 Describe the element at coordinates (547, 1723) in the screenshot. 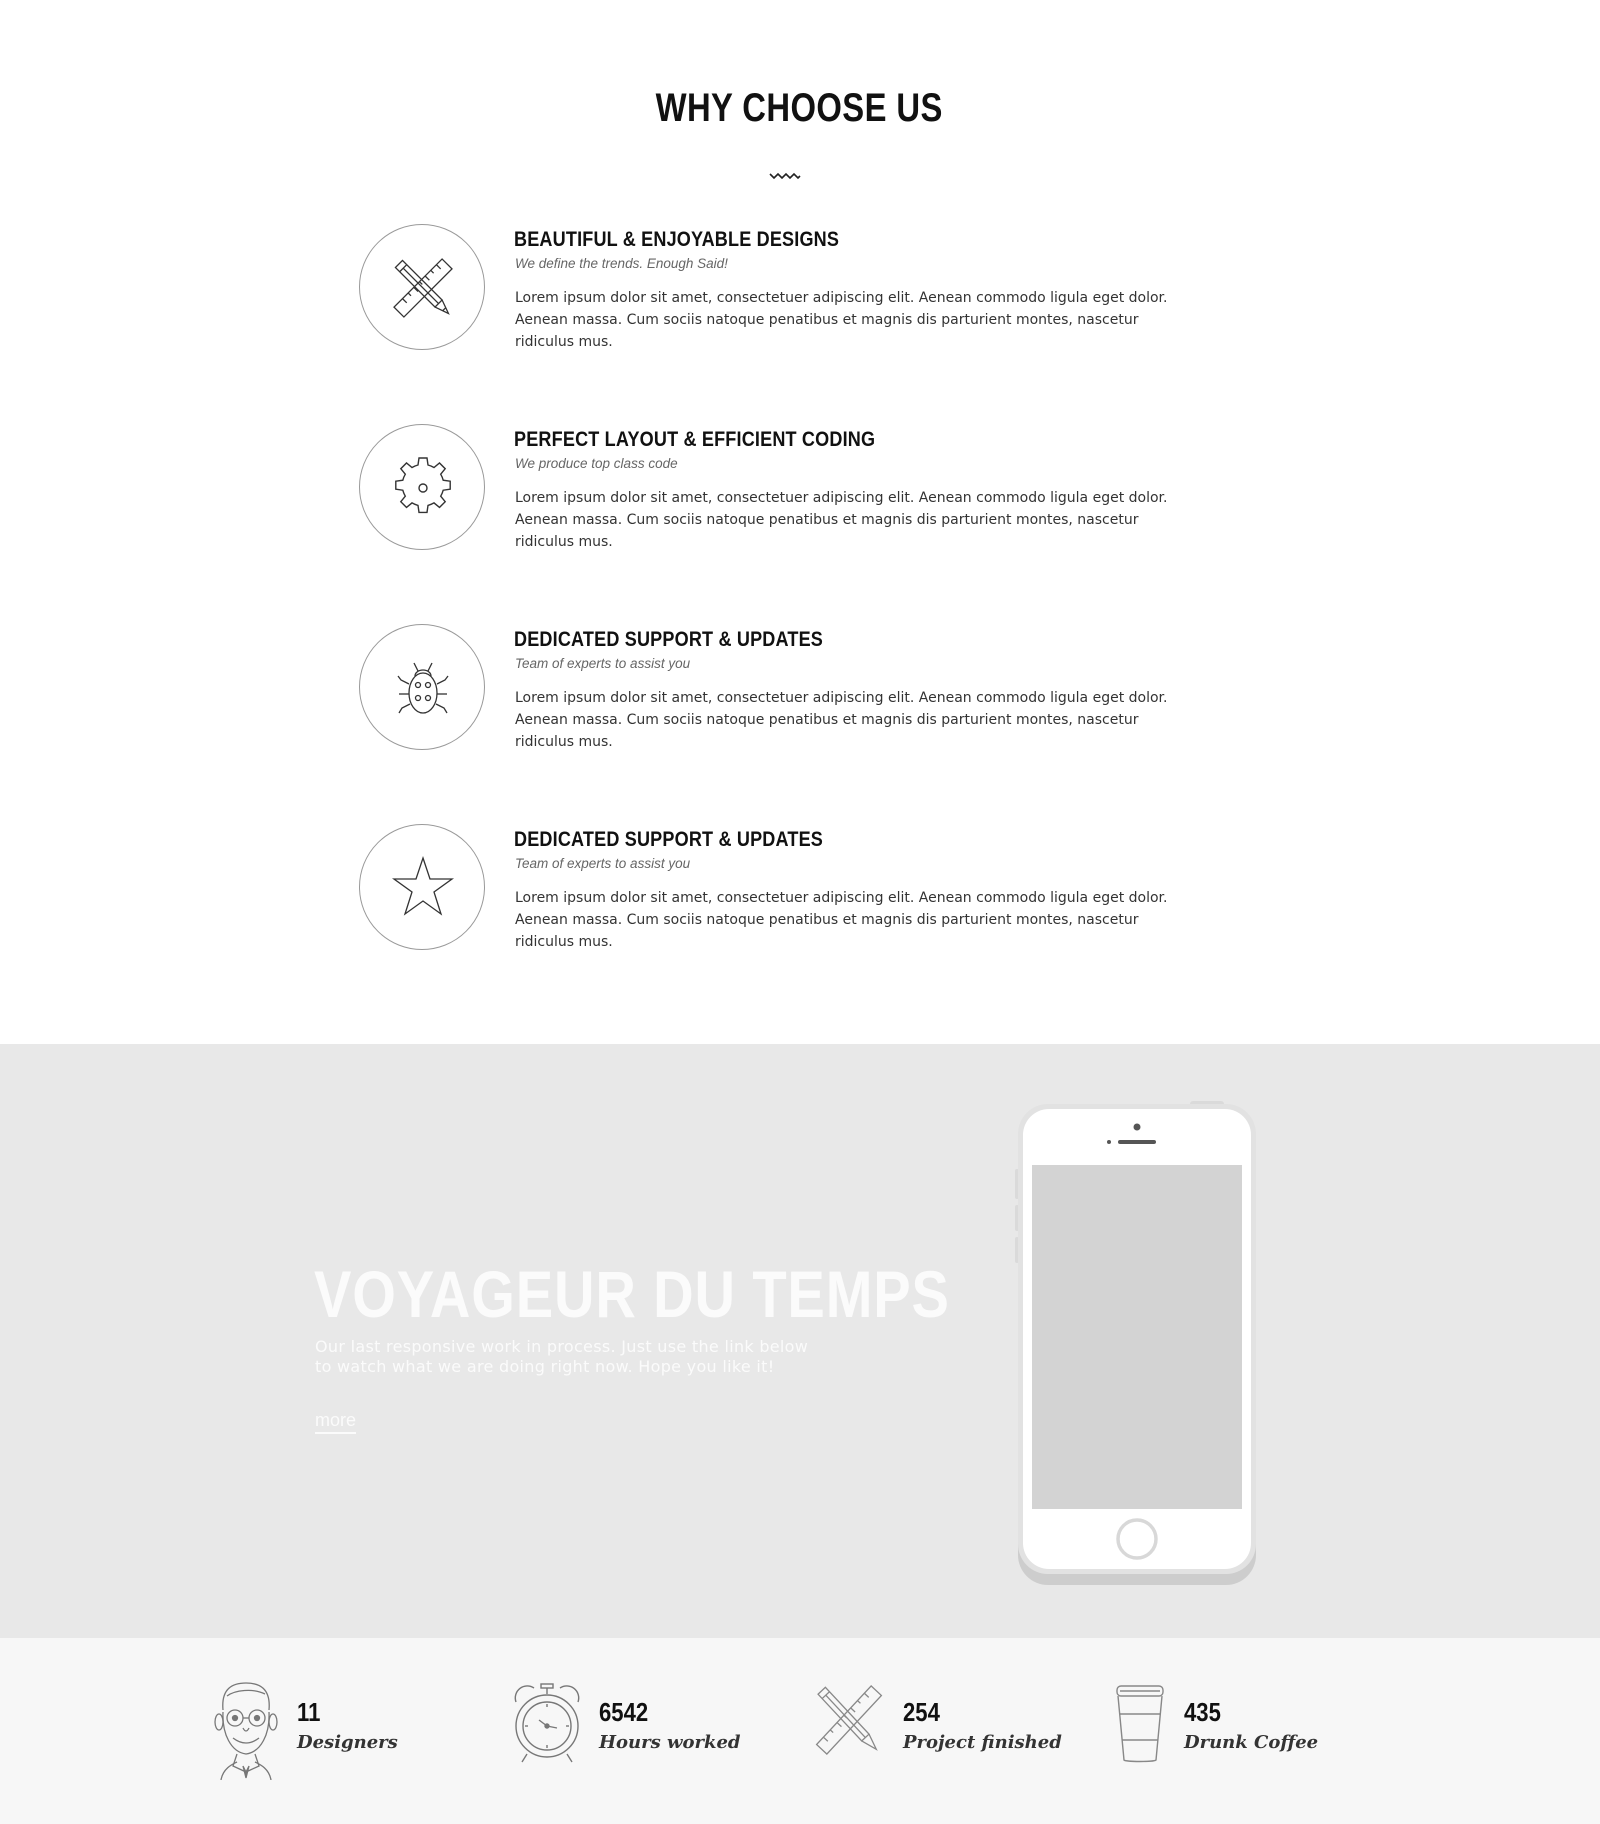

I see `alarm-clock-icon` at that location.